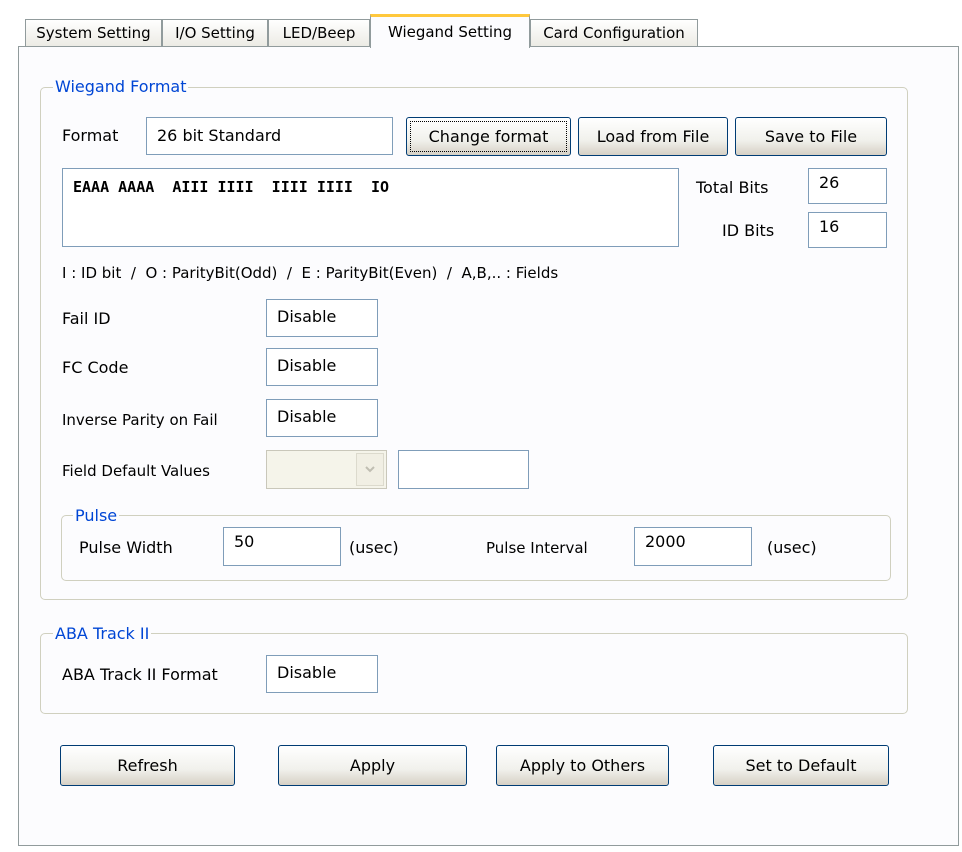 This screenshot has height=852, width=962. Describe the element at coordinates (847, 186) in the screenshot. I see `total-bits-field: 26` at that location.